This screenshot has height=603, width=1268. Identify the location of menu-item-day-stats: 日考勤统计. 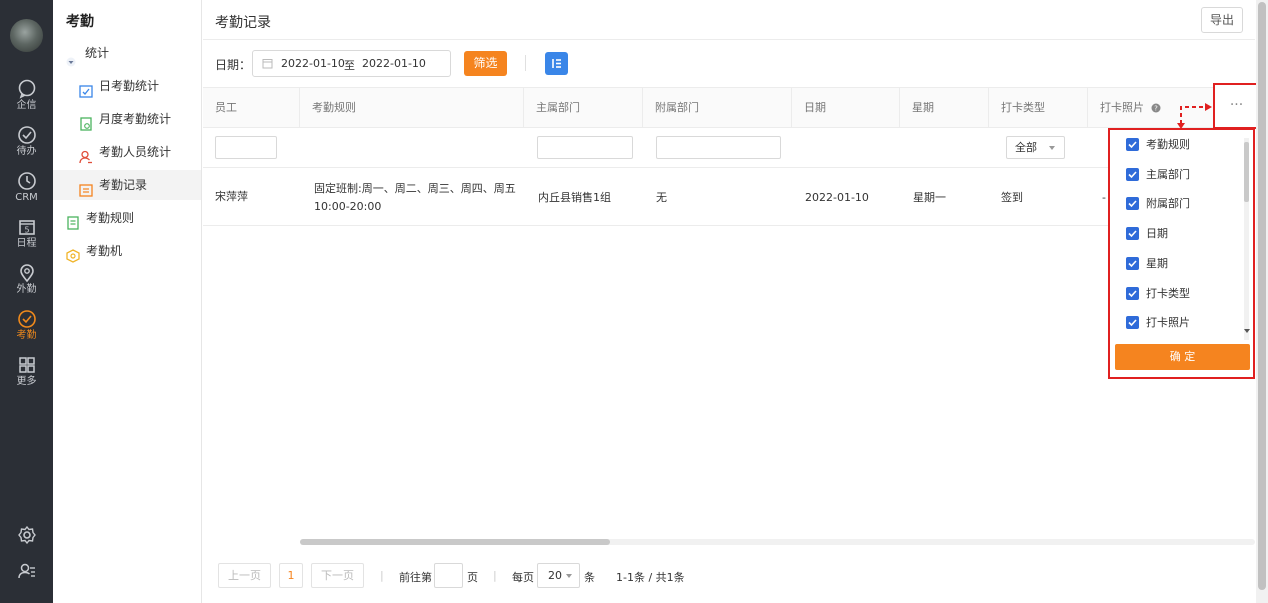
(127, 86).